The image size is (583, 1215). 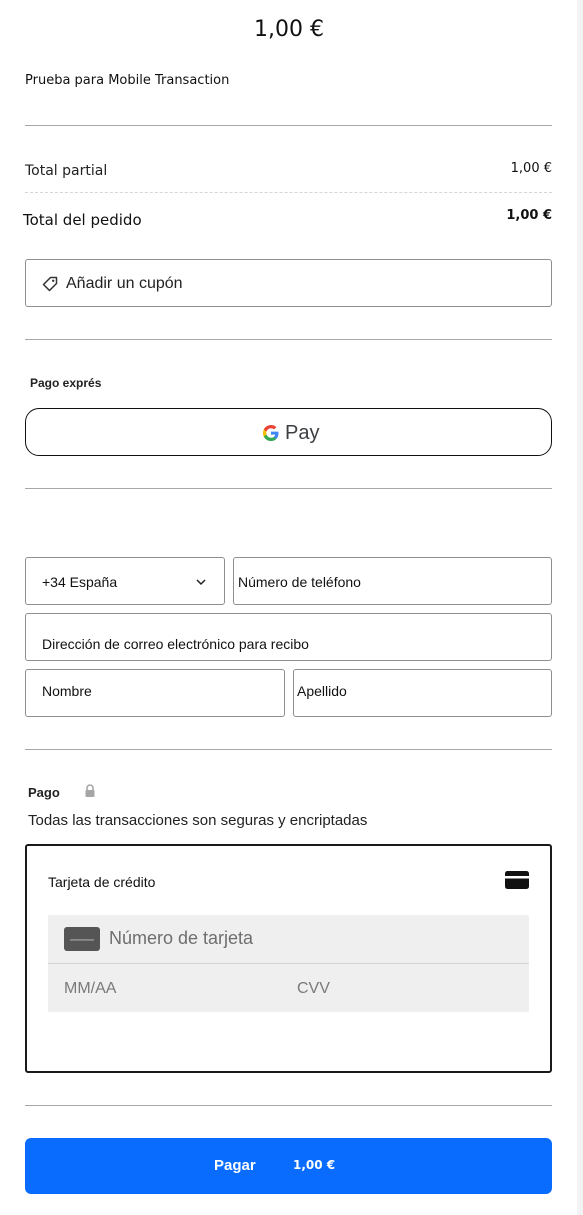 I want to click on pay-button: Pagar 1,00 €, so click(x=288, y=1166).